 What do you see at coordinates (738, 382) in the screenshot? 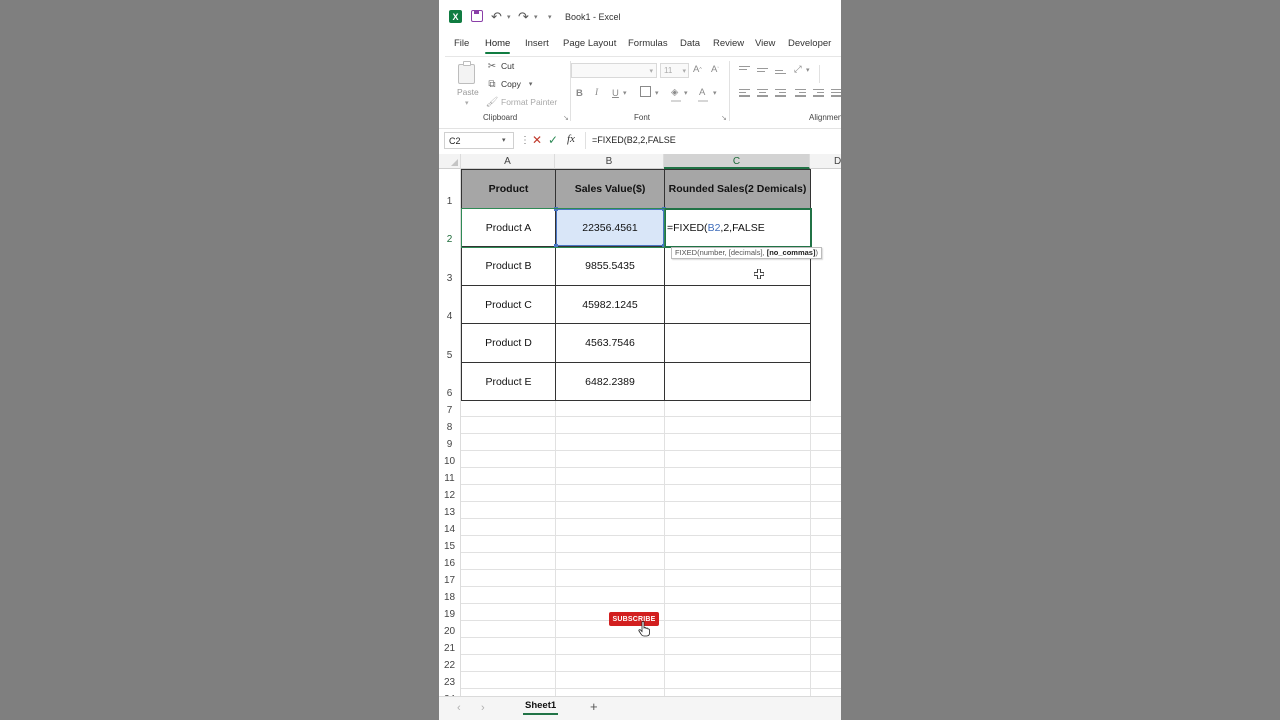
I see `cell-c6` at bounding box center [738, 382].